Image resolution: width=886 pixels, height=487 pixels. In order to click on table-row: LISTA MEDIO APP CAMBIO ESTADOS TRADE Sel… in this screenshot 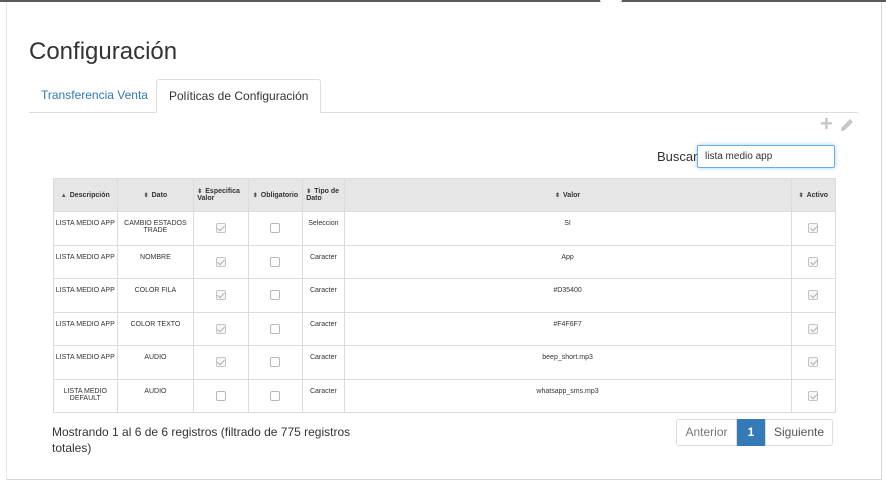, I will do `click(445, 228)`.